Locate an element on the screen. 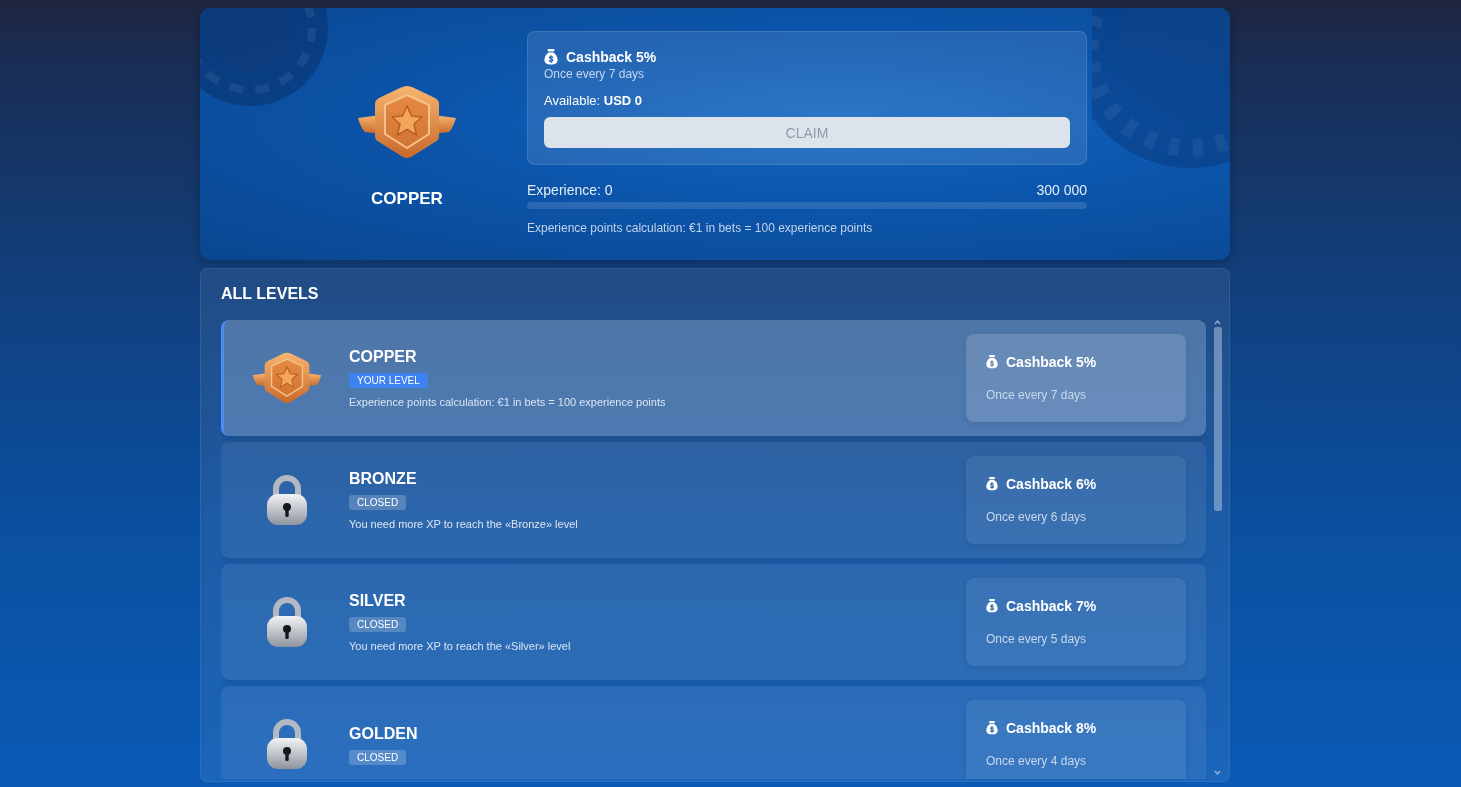 The height and width of the screenshot is (787, 1461). experience-label: Experience: 0 is located at coordinates (570, 190).